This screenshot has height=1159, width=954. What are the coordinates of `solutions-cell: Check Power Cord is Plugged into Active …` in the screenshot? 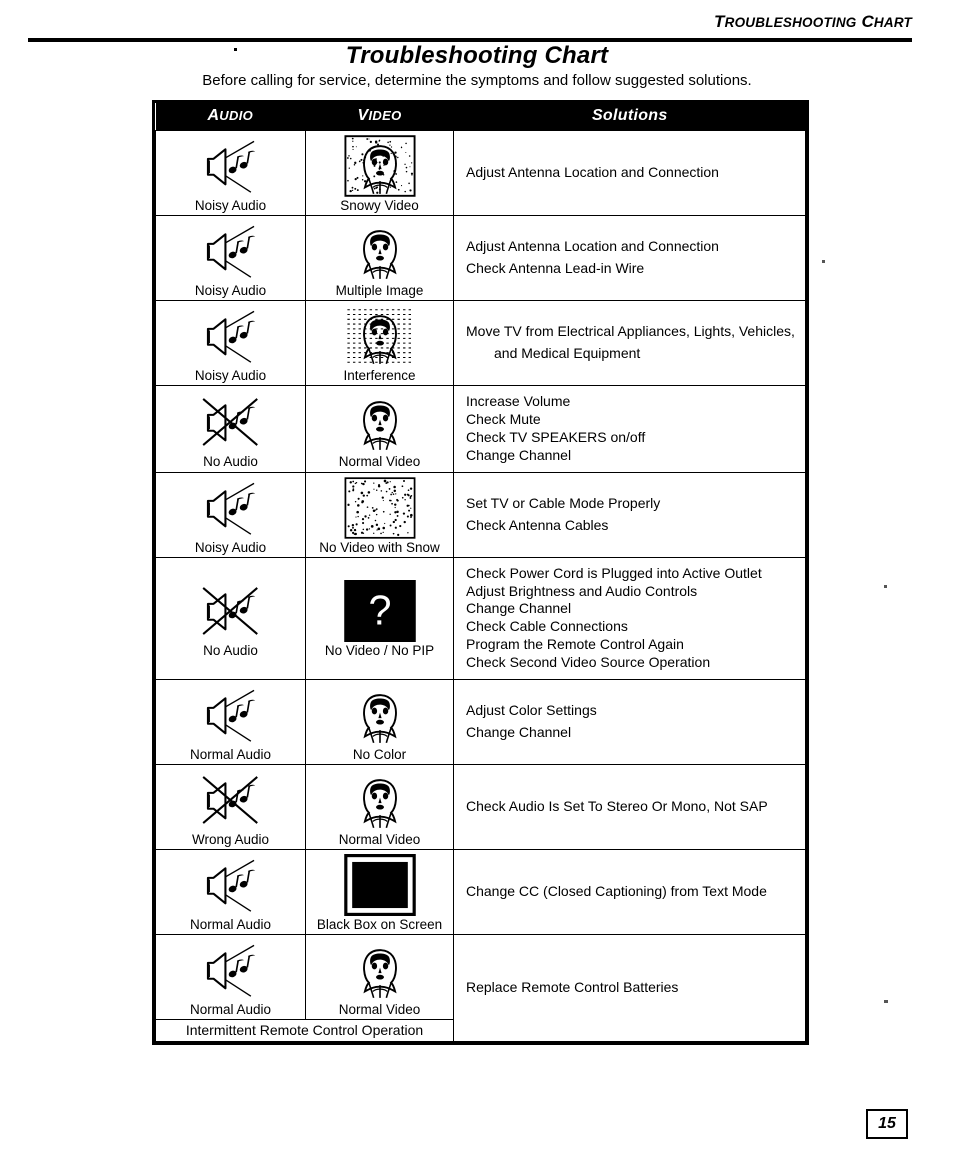 It's located at (629, 618).